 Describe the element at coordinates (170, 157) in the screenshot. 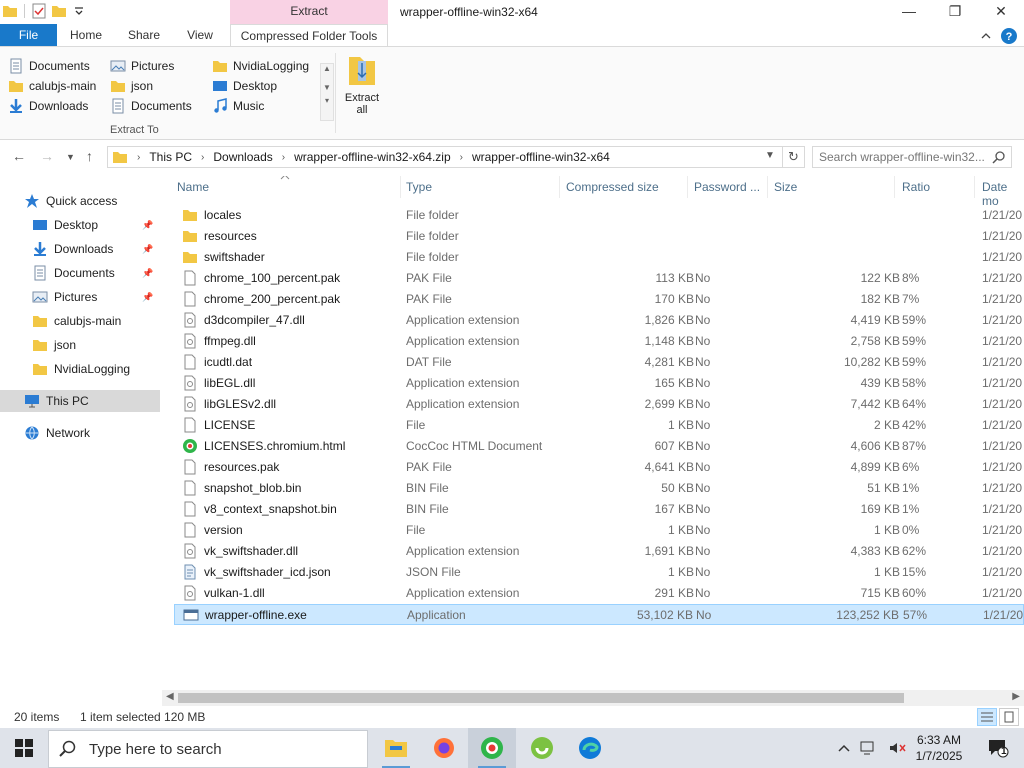

I see `breadcrumb-this-pc: This PC` at that location.